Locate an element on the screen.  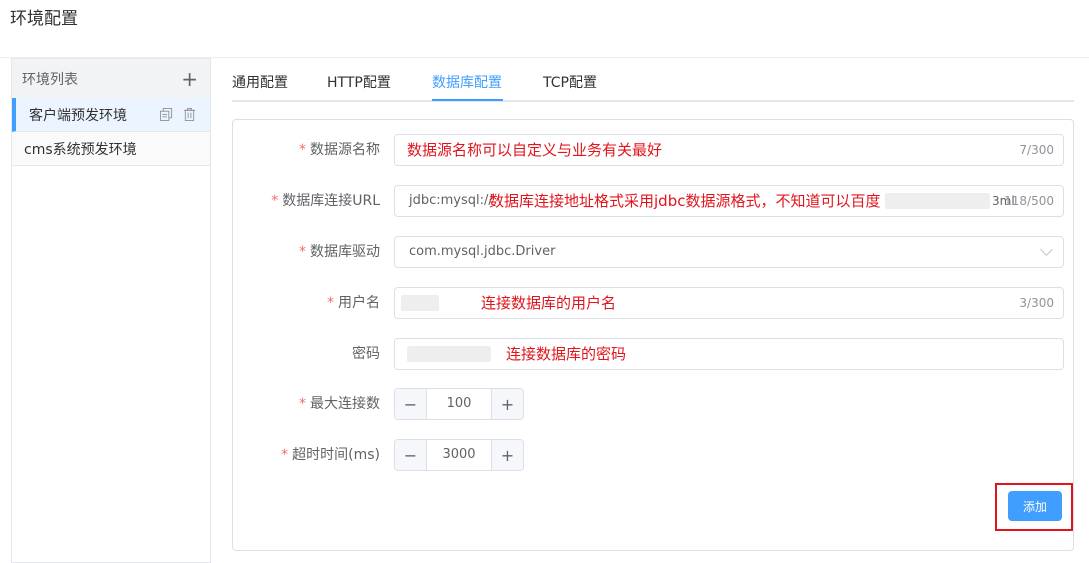
max-connections-row: * 最大连接数 − 100 + is located at coordinates (653, 404).